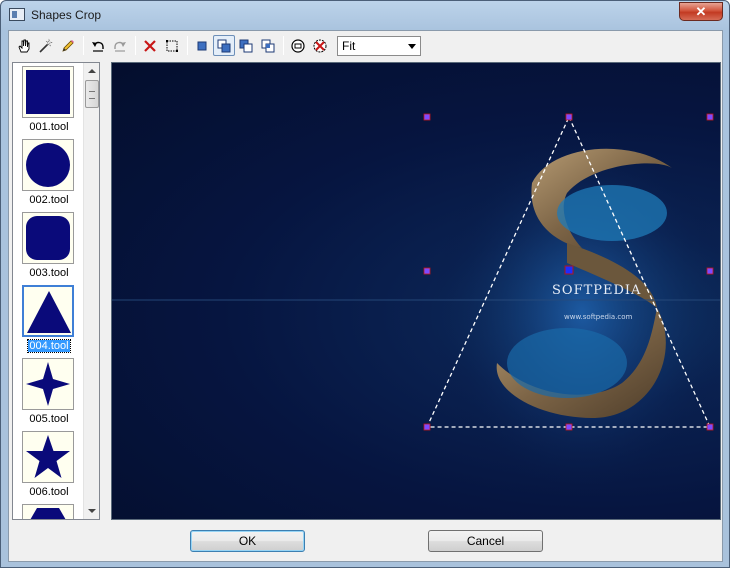 The width and height of the screenshot is (730, 568). Describe the element at coordinates (49, 127) in the screenshot. I see `shape-label: 001.tool` at that location.